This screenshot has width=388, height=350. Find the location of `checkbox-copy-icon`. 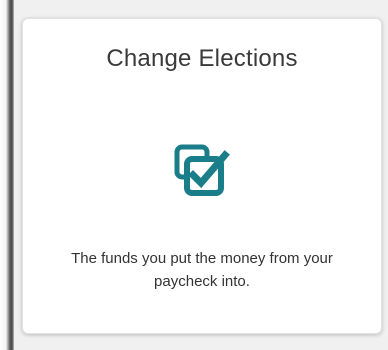

checkbox-copy-icon is located at coordinates (202, 170).